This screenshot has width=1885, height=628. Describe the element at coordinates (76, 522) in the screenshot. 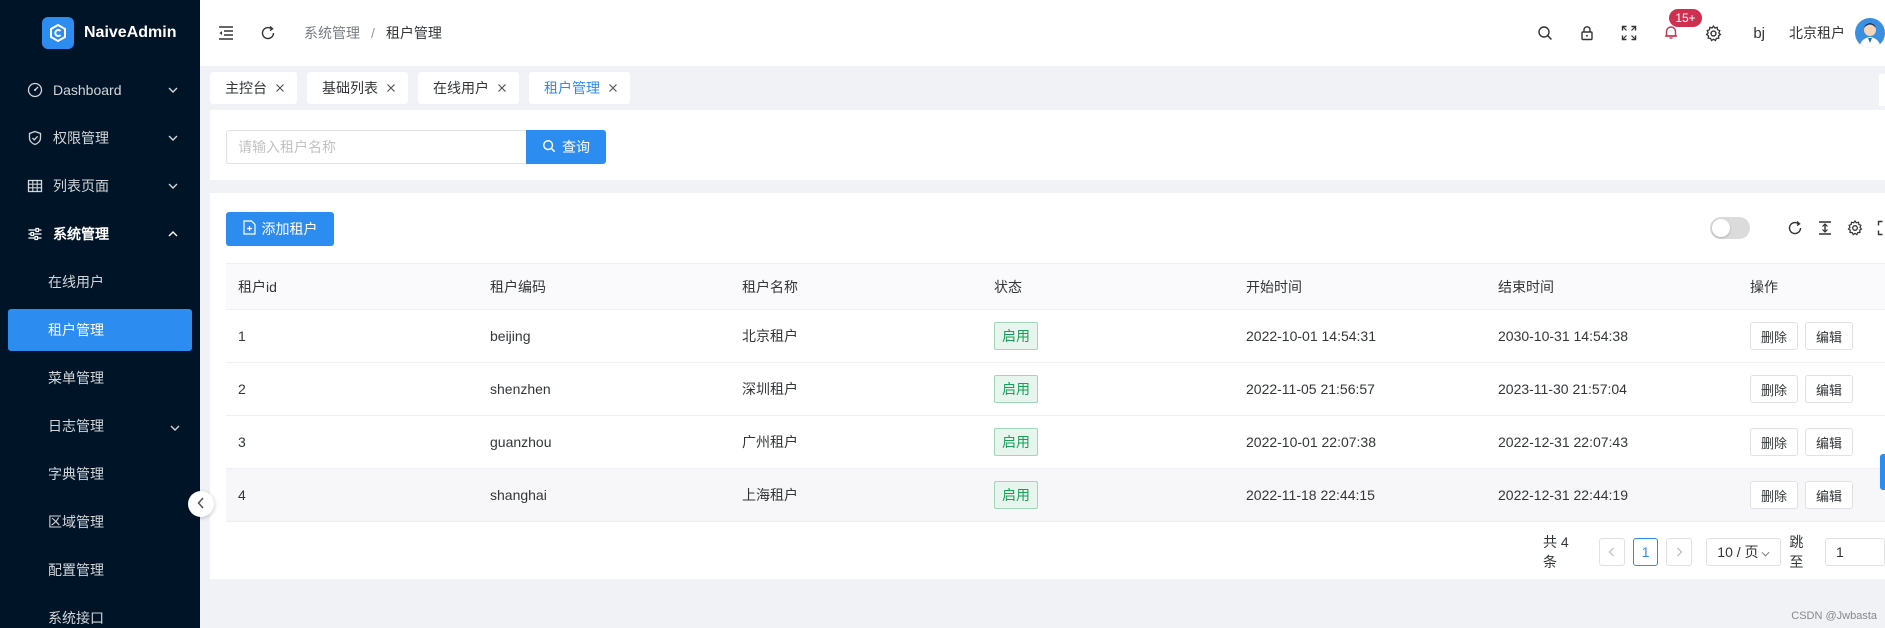

I see `sidebar-item-label: 区域管理` at that location.